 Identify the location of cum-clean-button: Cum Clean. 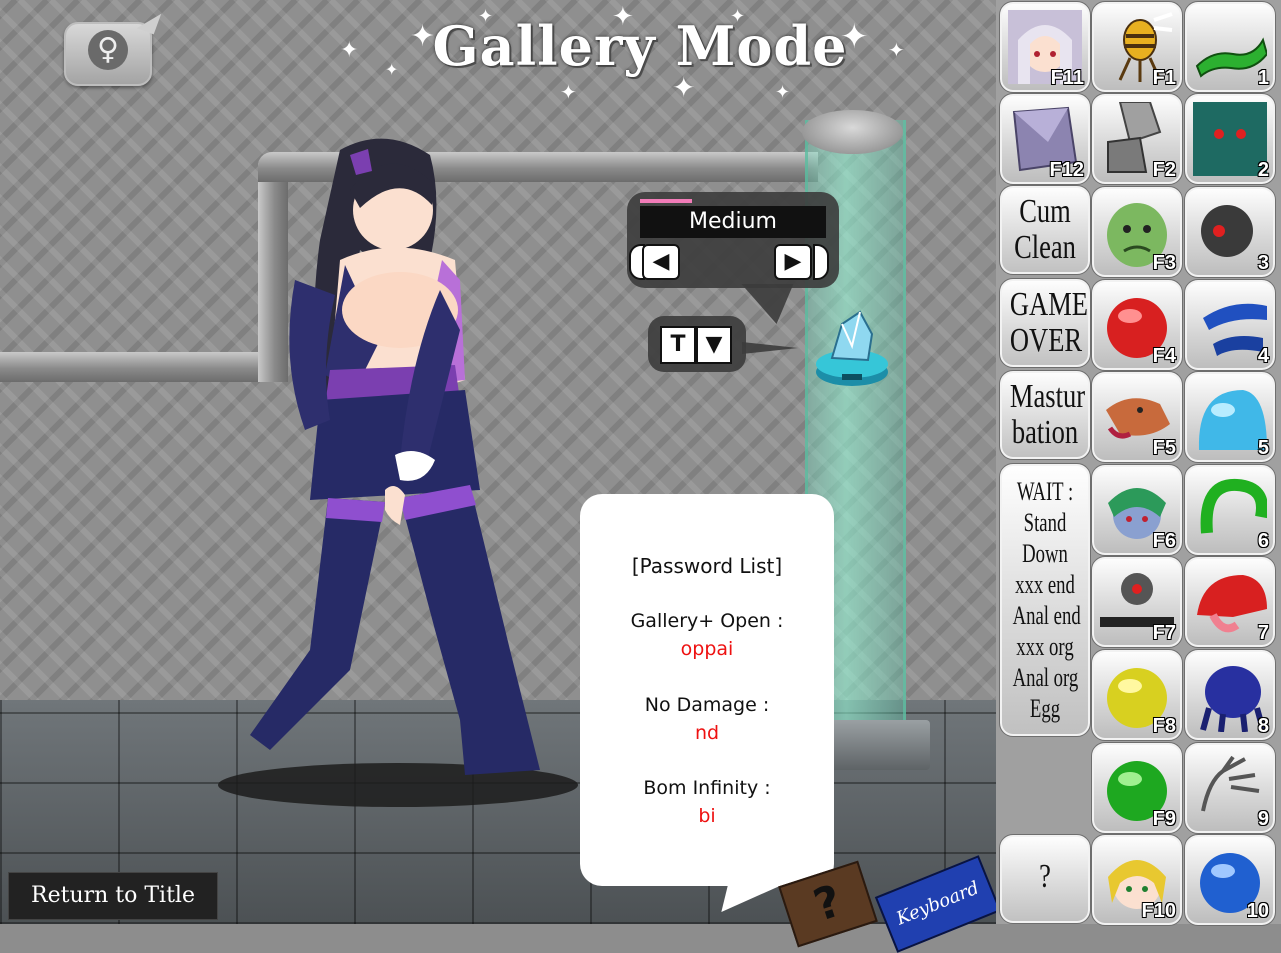
(1045, 230).